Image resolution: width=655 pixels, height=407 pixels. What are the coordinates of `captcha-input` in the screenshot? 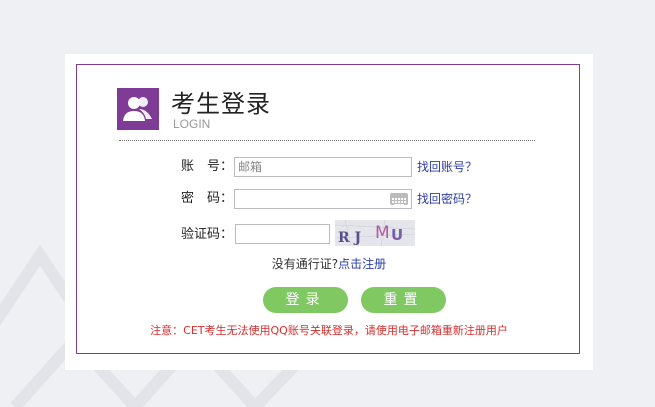 It's located at (282, 234).